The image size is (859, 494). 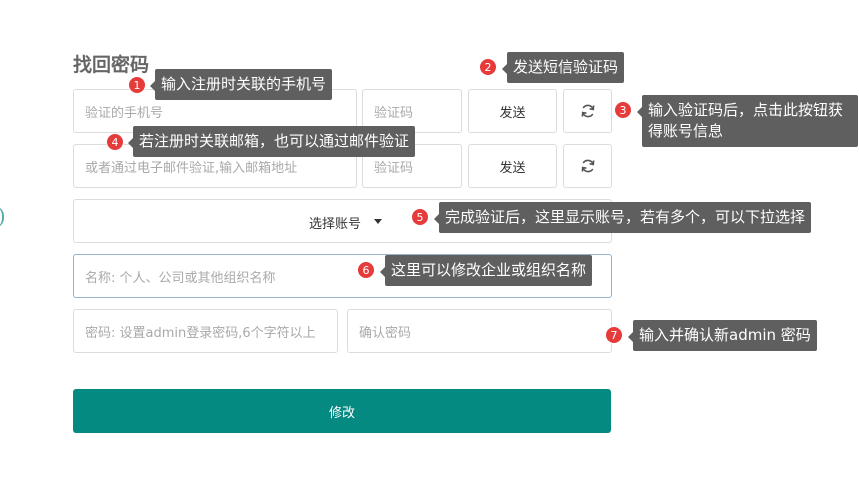 I want to click on password-input: 密码: 设置admin登录密码,6个字符以上, so click(x=205, y=331).